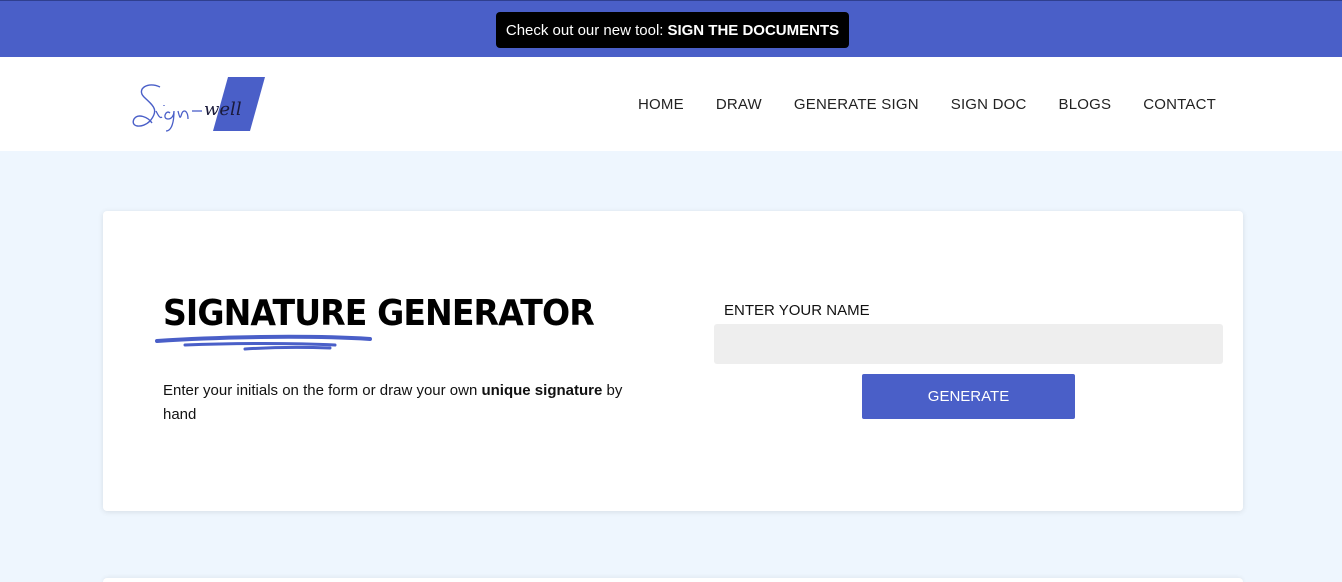 The image size is (1342, 582). I want to click on promo-prefix: Check out our new tool:, so click(584, 30).